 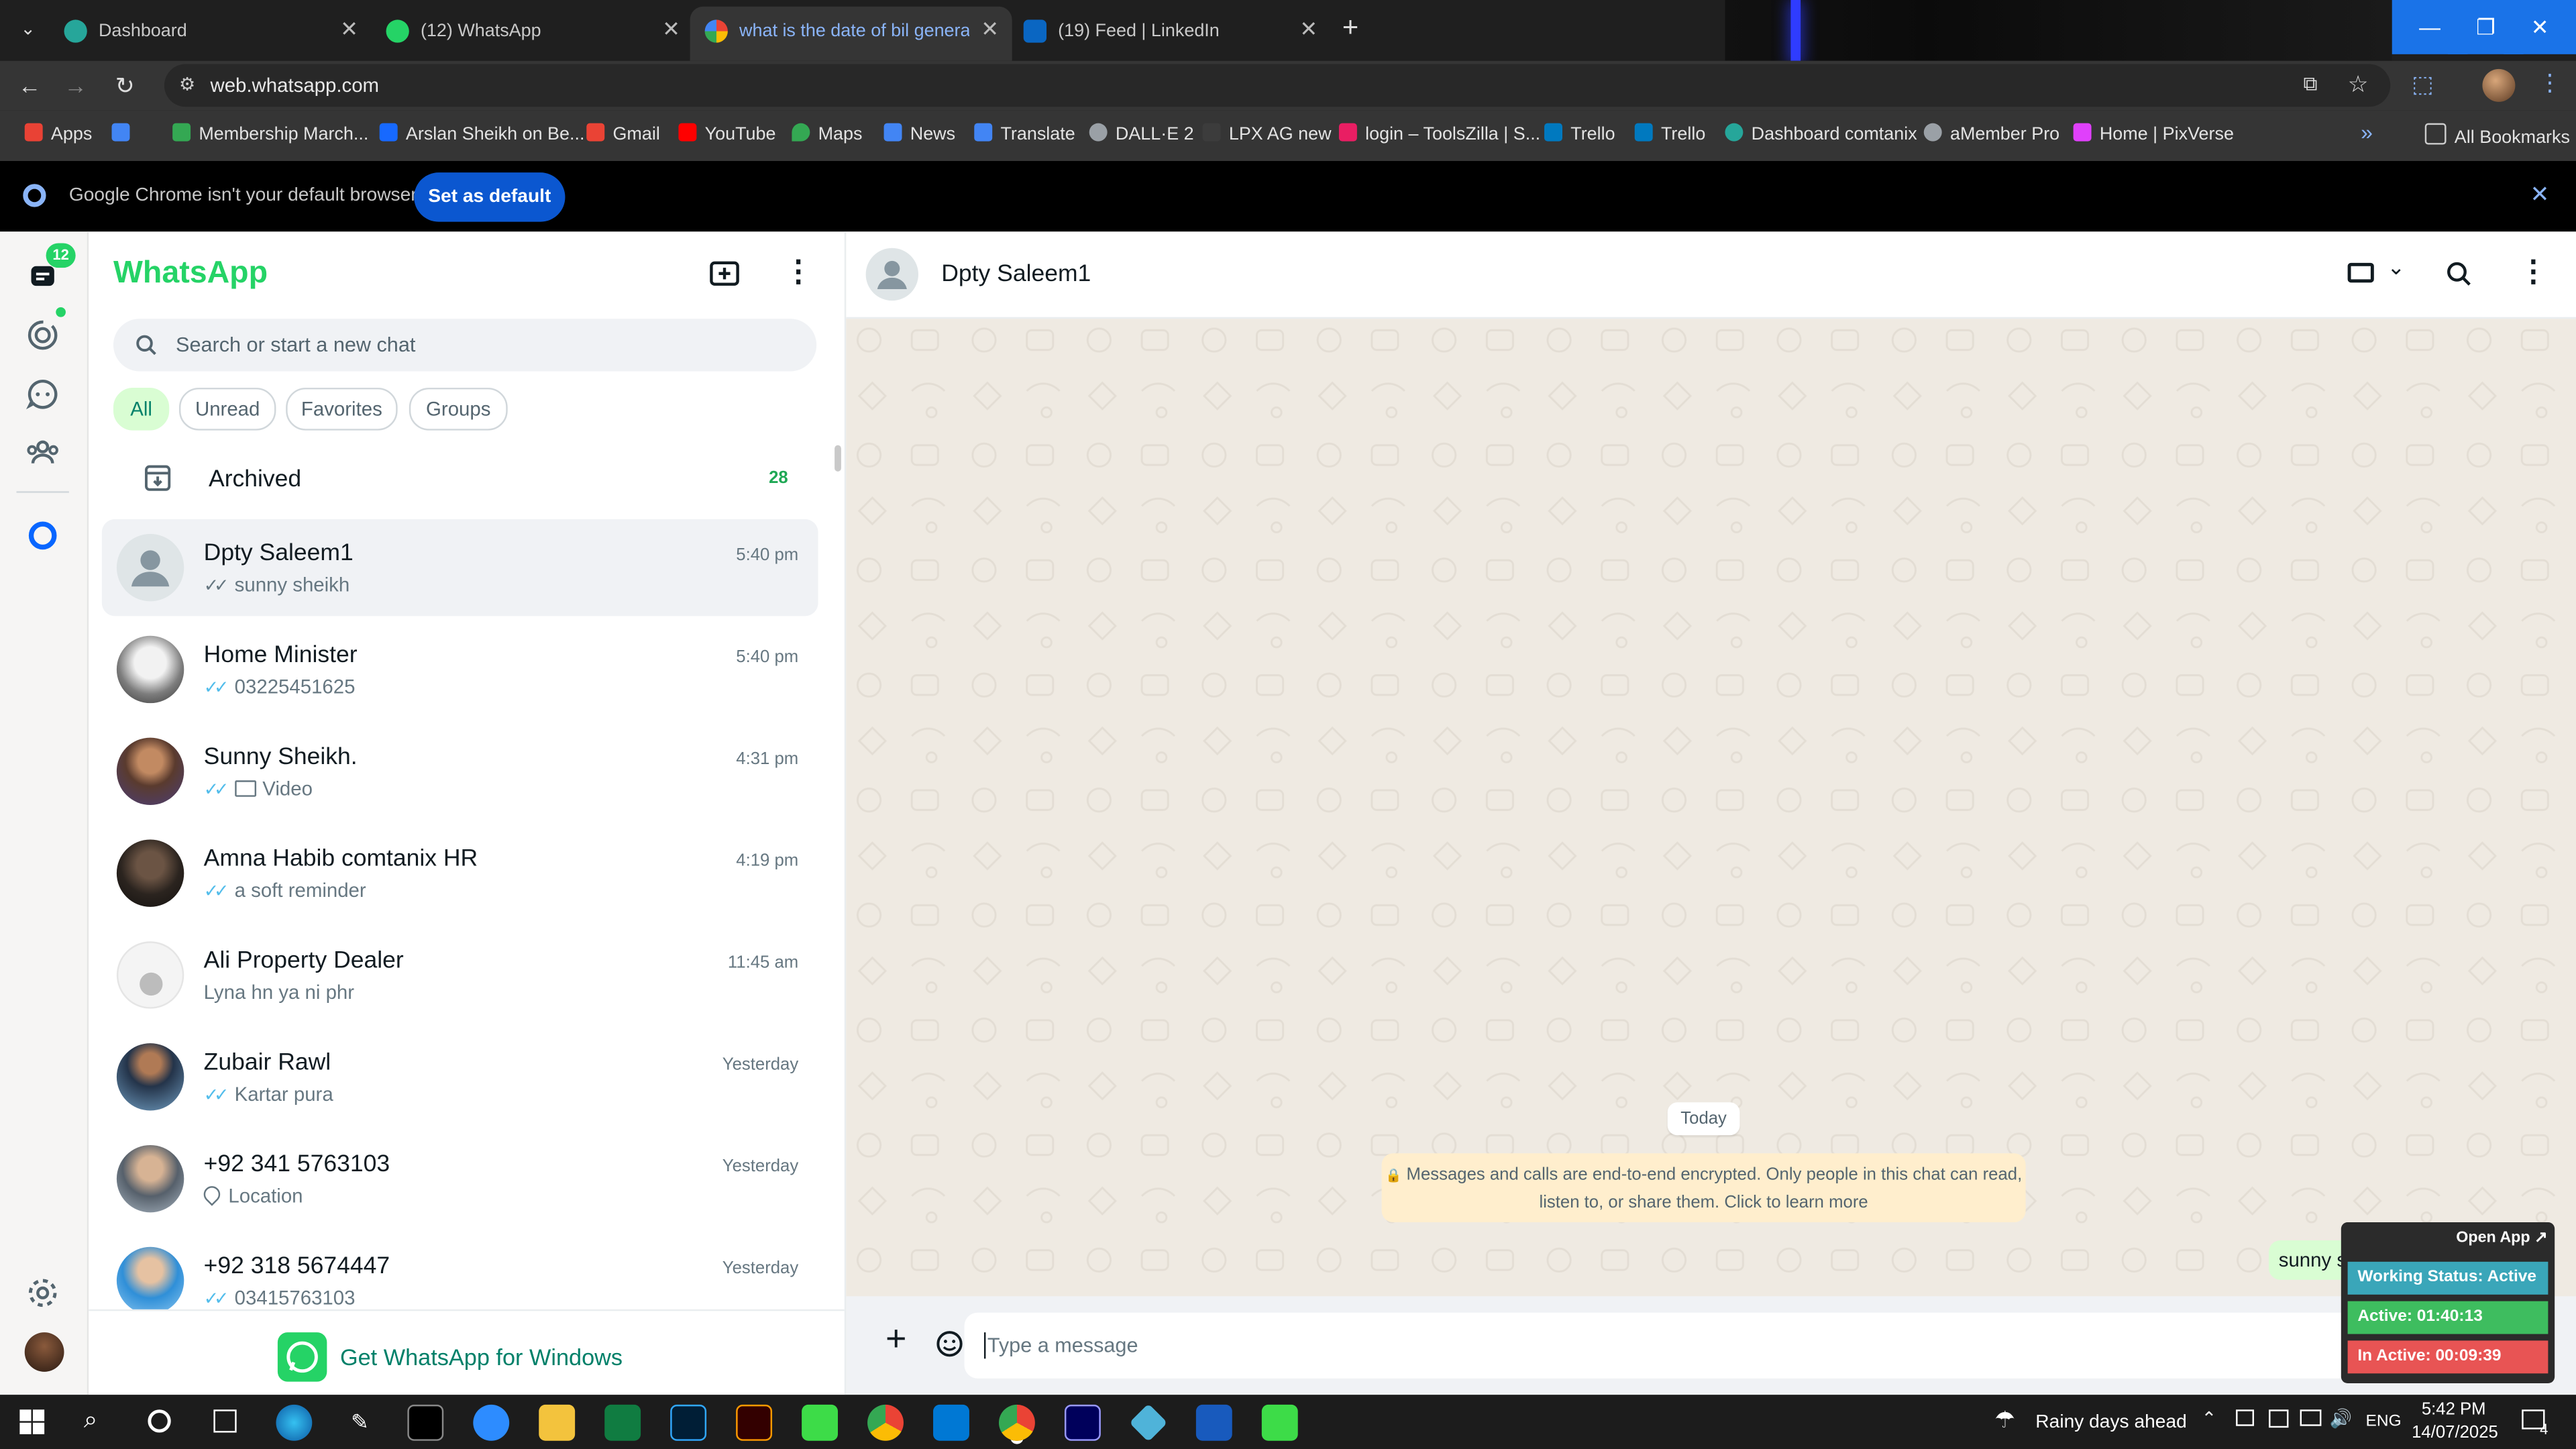 What do you see at coordinates (895, 1338) in the screenshot?
I see `attach-icon: +` at bounding box center [895, 1338].